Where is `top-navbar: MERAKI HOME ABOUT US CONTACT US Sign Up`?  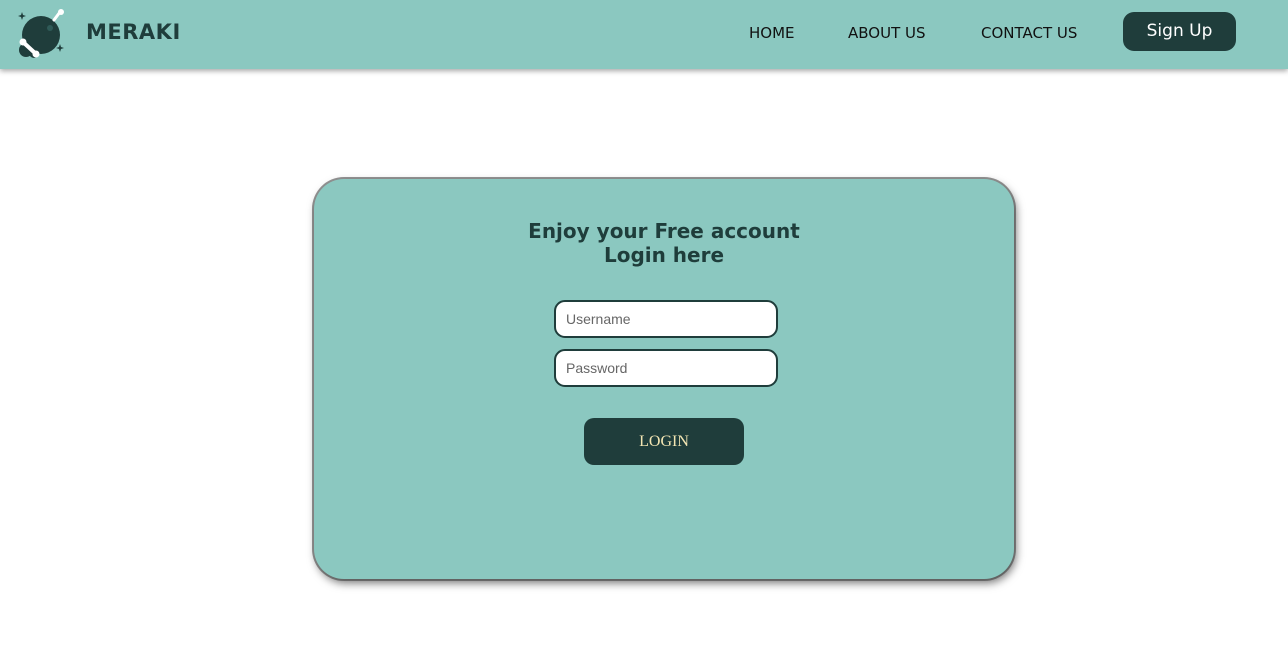 top-navbar: MERAKI HOME ABOUT US CONTACT US Sign Up is located at coordinates (644, 34).